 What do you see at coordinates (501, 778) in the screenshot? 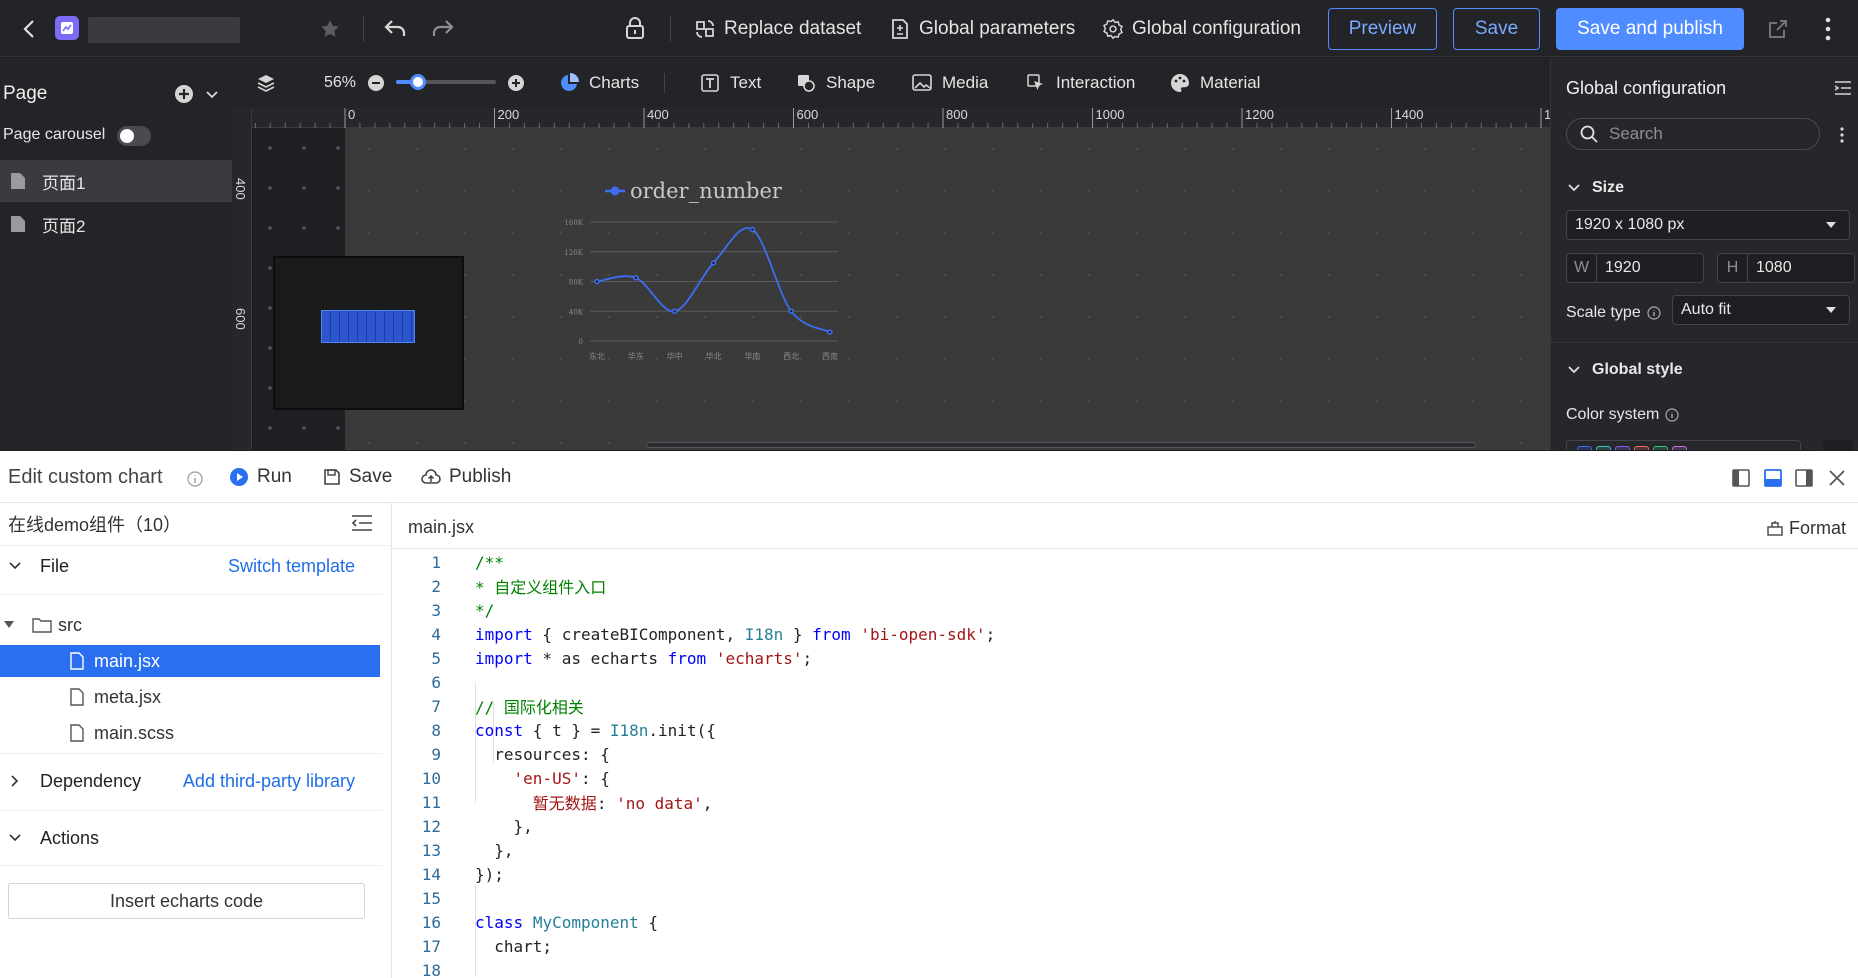
I see `code-line: 10 'en-US': {` at bounding box center [501, 778].